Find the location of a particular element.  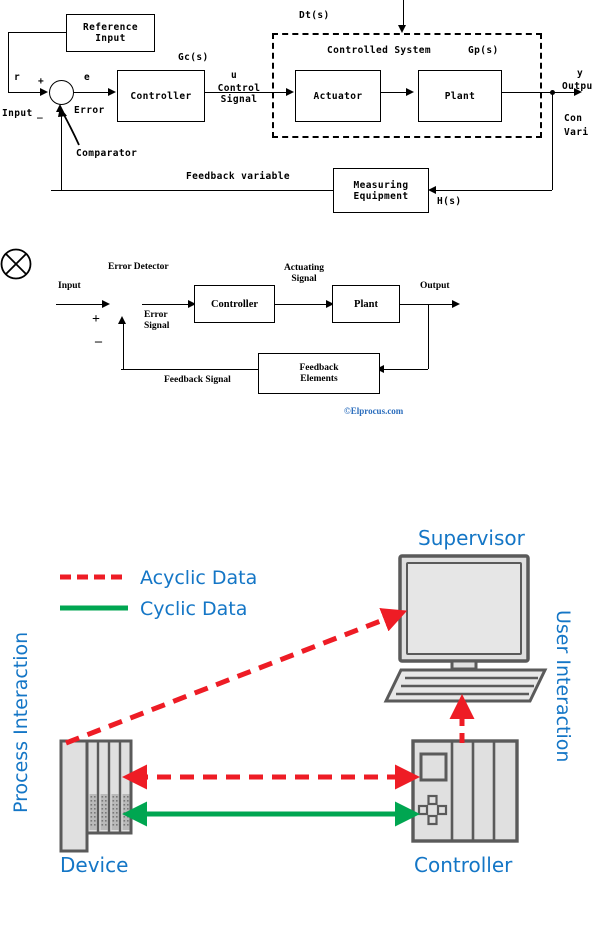

error-signal-label: Error Signal is located at coordinates (157, 320).